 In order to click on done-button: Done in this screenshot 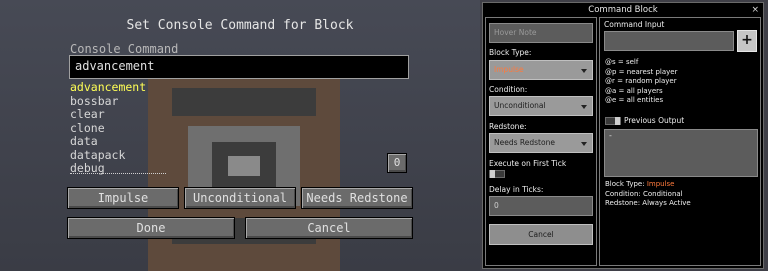, I will do `click(151, 228)`.